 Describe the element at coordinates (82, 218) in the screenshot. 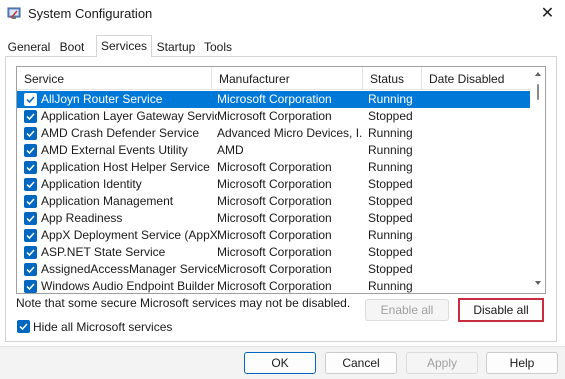

I see `service-name: App Readiness` at that location.